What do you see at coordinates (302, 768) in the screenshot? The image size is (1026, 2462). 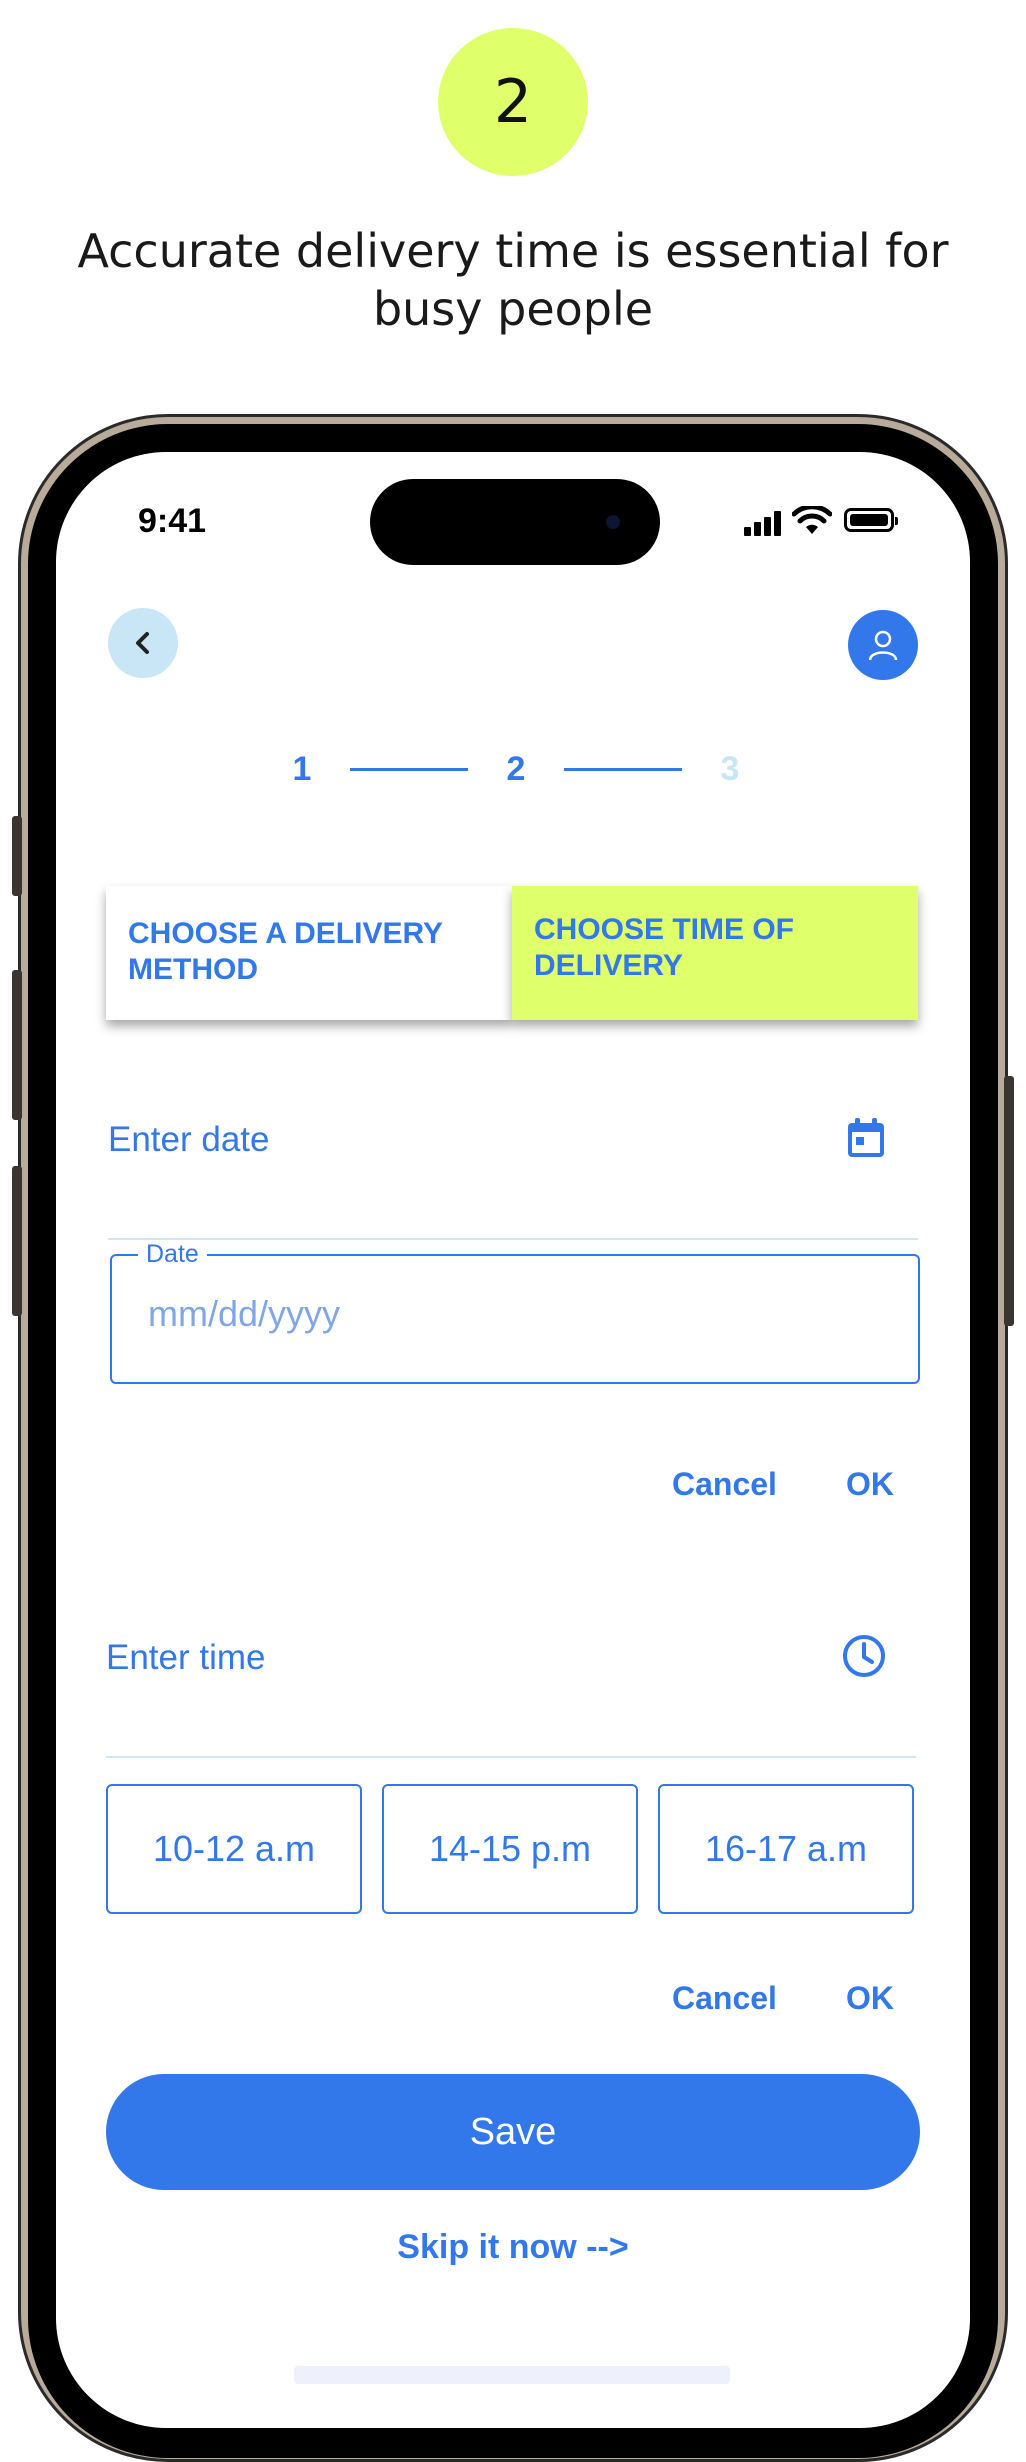 I see `step-1: 1` at bounding box center [302, 768].